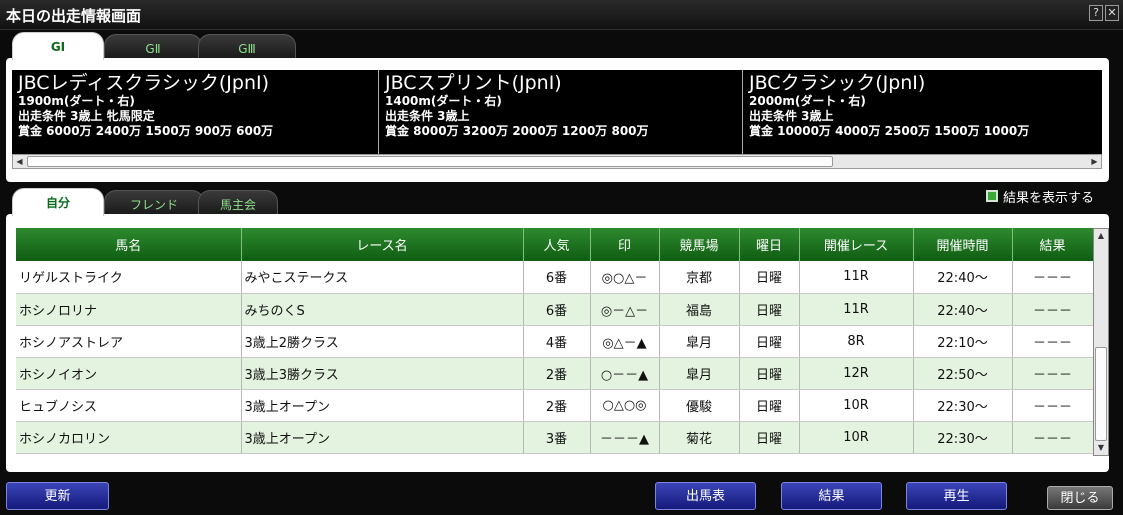 The width and height of the screenshot is (1123, 515). Describe the element at coordinates (1112, 13) in the screenshot. I see `close-window-button: ✕` at that location.